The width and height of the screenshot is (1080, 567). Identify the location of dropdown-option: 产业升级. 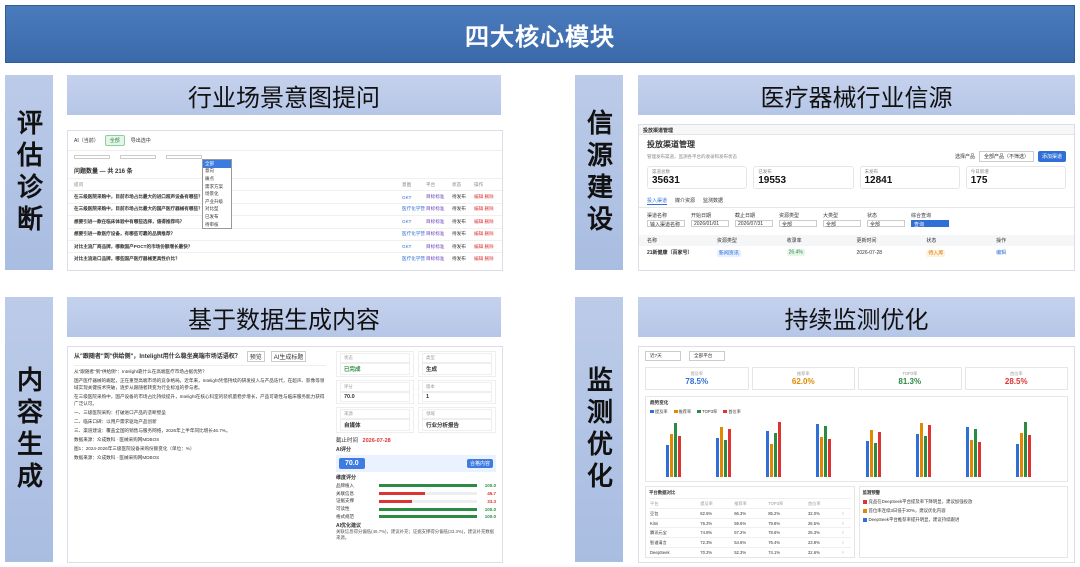
(217, 202).